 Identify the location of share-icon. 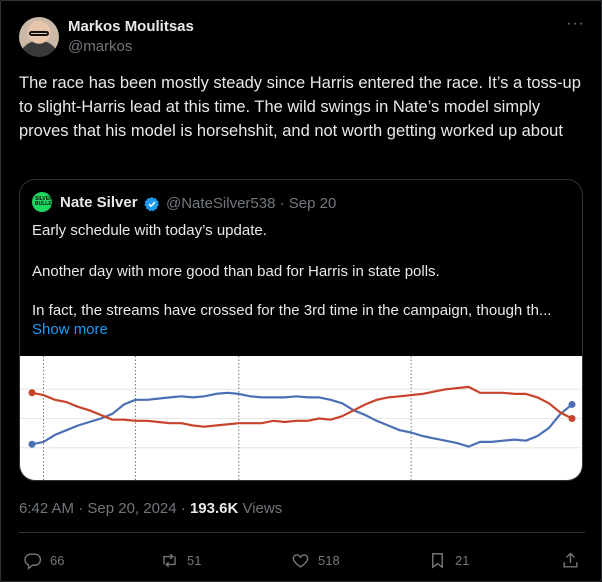
(570, 559).